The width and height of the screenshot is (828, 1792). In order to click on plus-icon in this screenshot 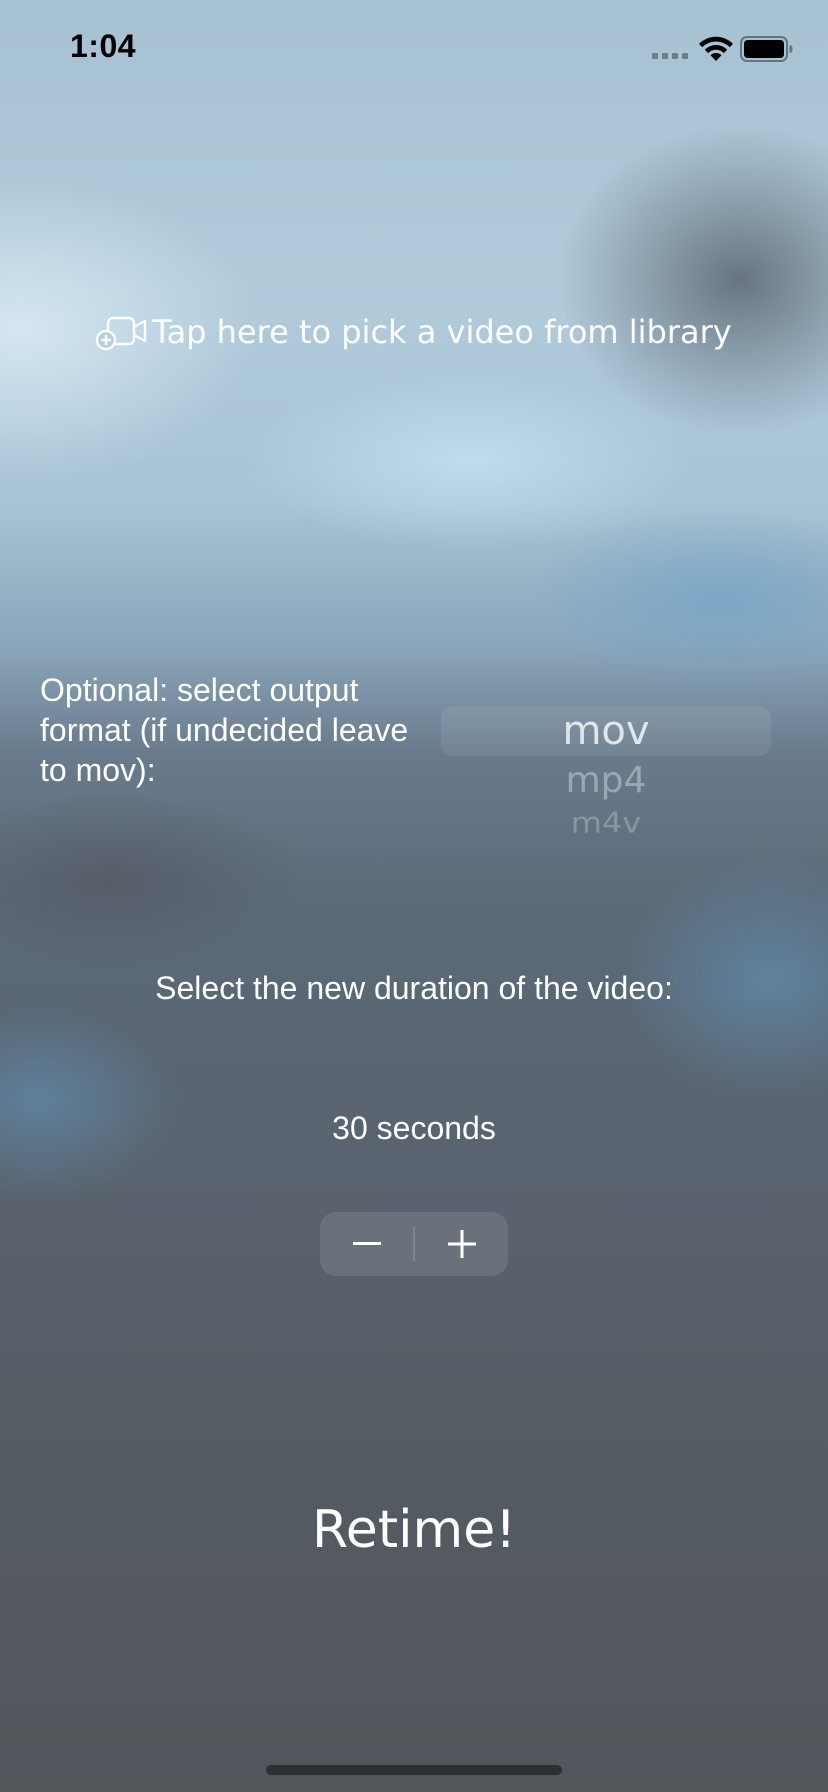, I will do `click(461, 1244)`.